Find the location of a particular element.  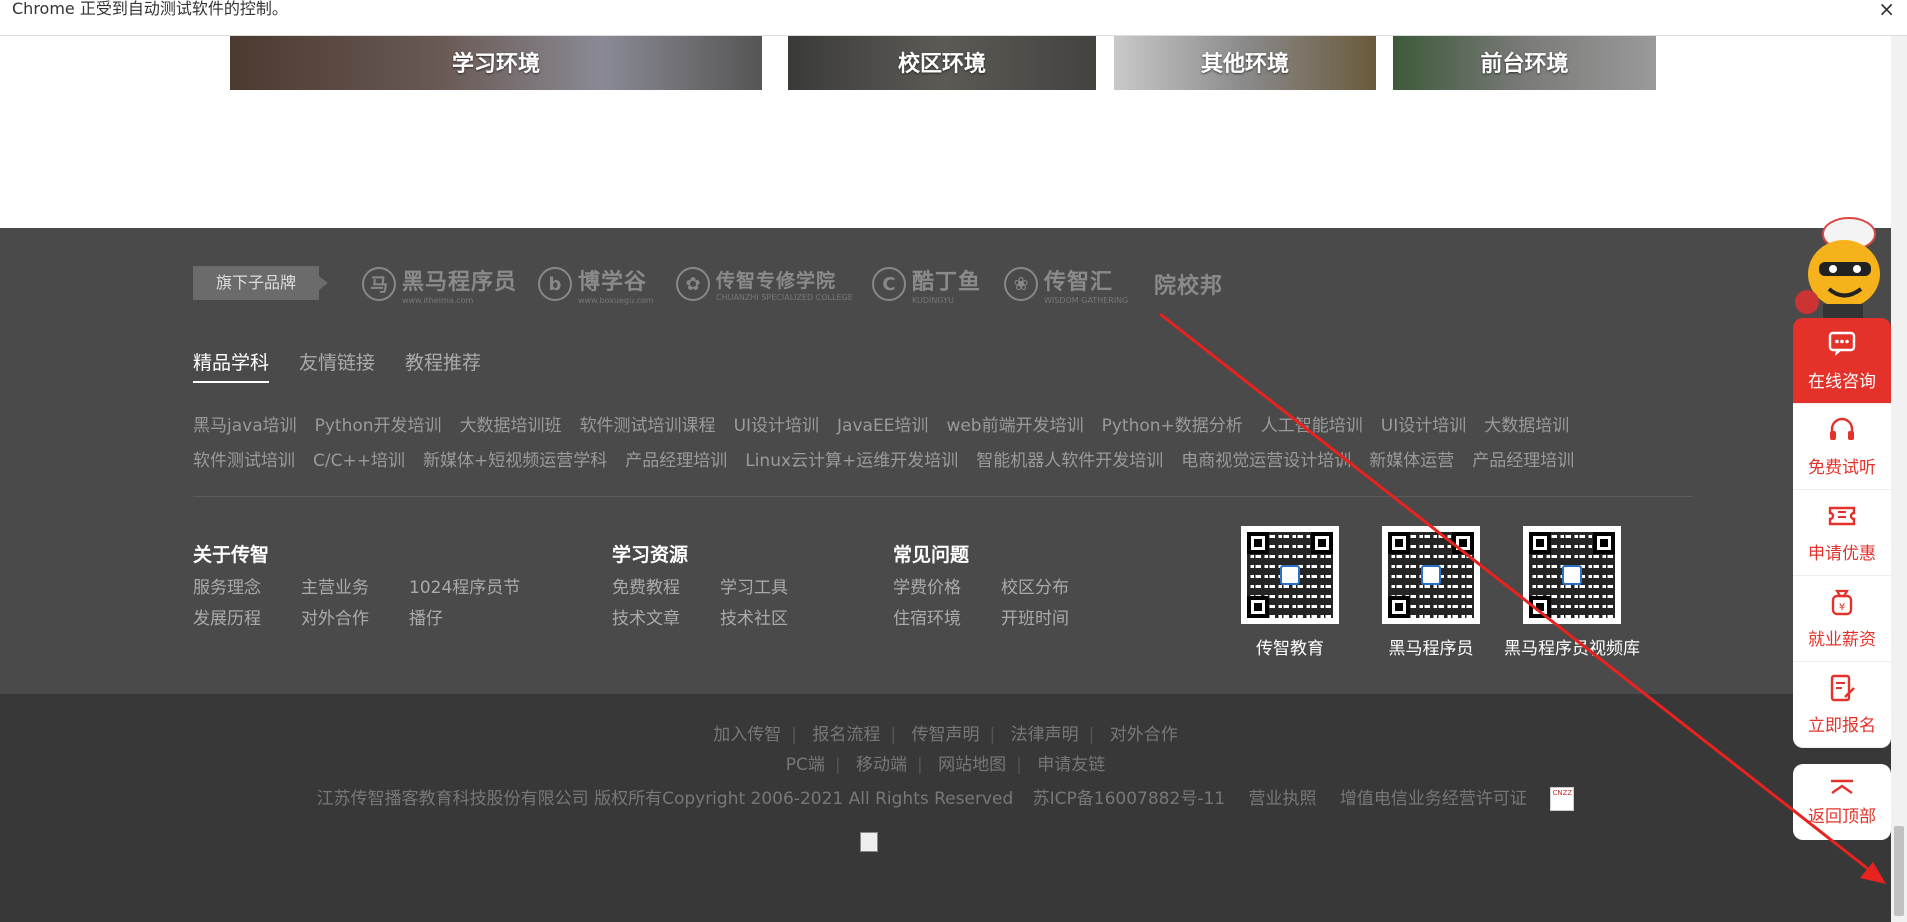

course-link: 新媒体运营 is located at coordinates (1411, 458).